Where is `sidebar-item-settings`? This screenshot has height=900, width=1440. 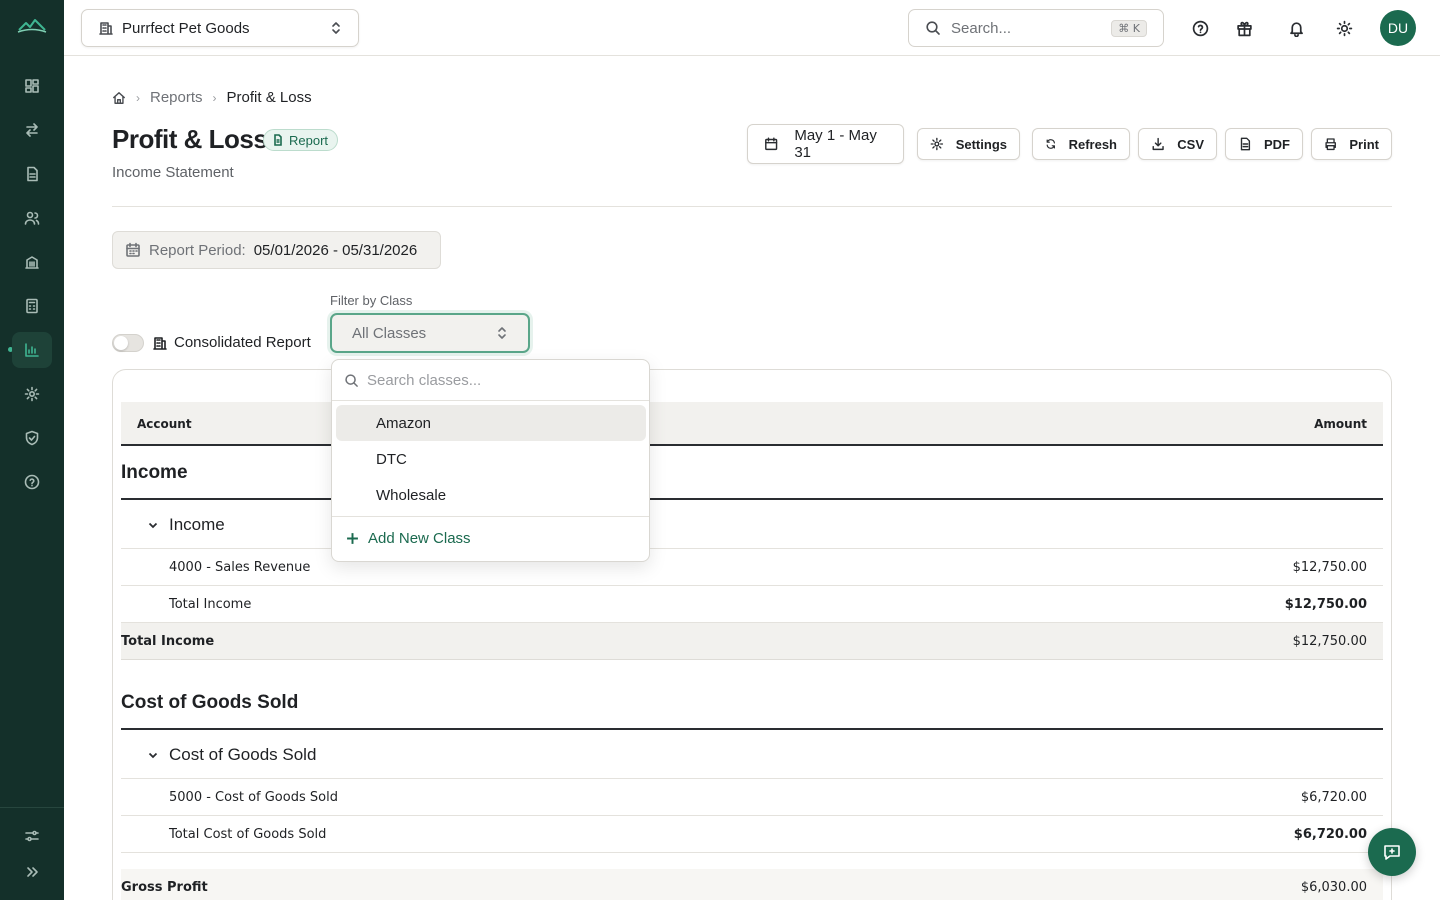
sidebar-item-settings is located at coordinates (32, 394).